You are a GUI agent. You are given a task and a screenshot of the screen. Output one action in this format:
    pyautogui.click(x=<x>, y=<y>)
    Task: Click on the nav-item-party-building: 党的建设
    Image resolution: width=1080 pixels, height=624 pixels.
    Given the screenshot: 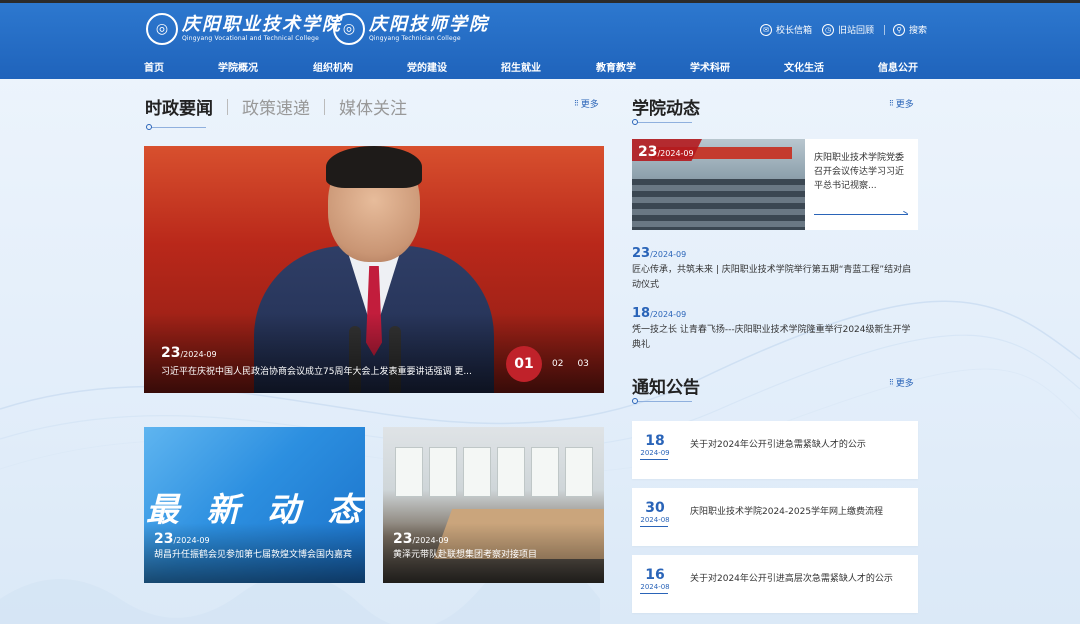 What is the action you would take?
    pyautogui.click(x=427, y=66)
    